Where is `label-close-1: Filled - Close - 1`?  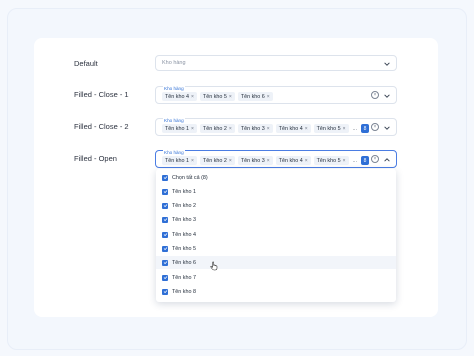
label-close-1: Filled - Close - 1 is located at coordinates (101, 94).